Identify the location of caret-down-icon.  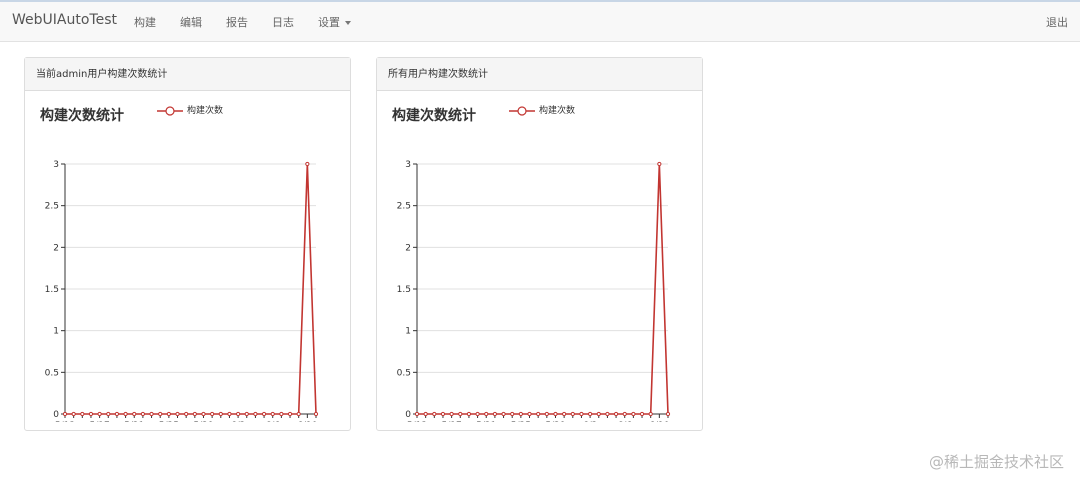
(348, 23).